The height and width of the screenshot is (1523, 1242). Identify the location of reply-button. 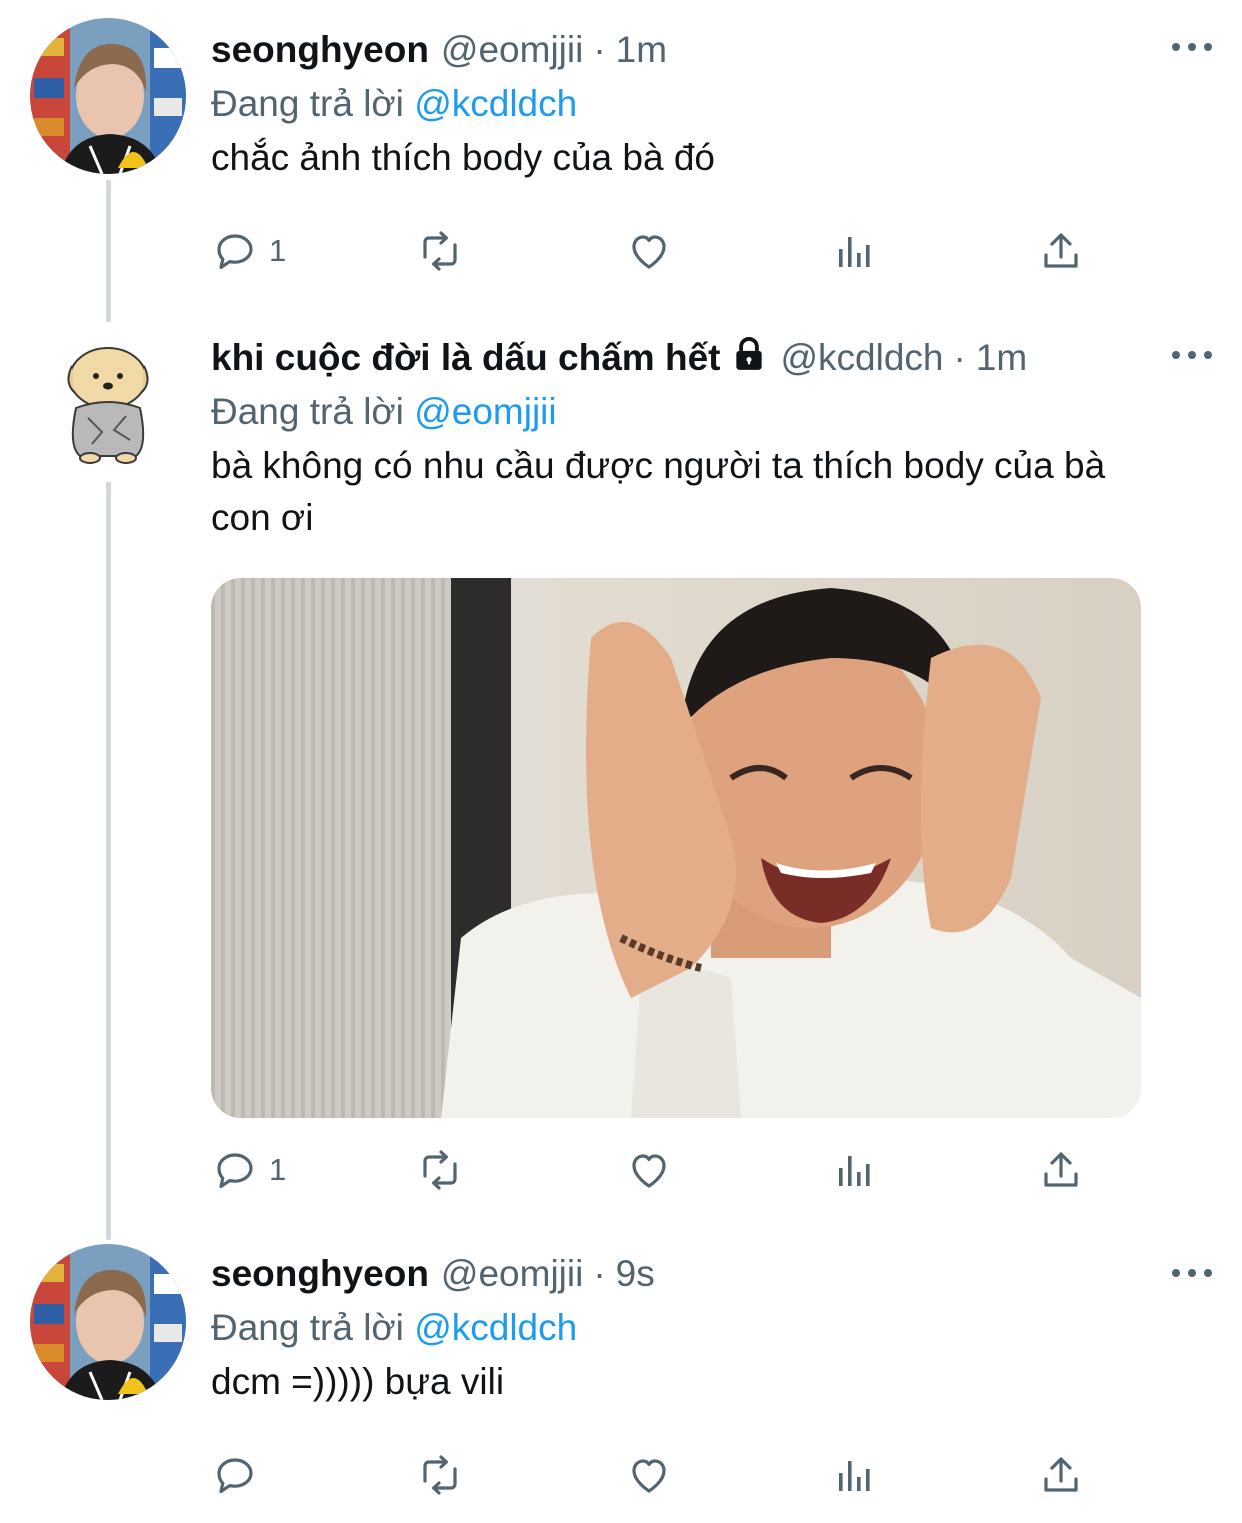
(240, 1475).